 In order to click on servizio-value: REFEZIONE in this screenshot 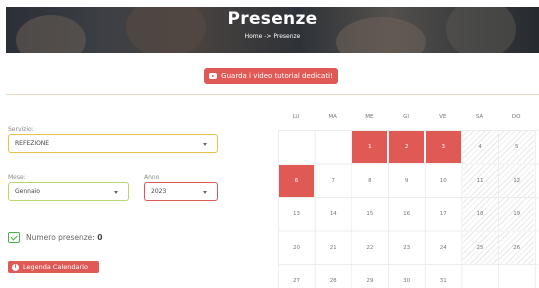, I will do `click(32, 143)`.